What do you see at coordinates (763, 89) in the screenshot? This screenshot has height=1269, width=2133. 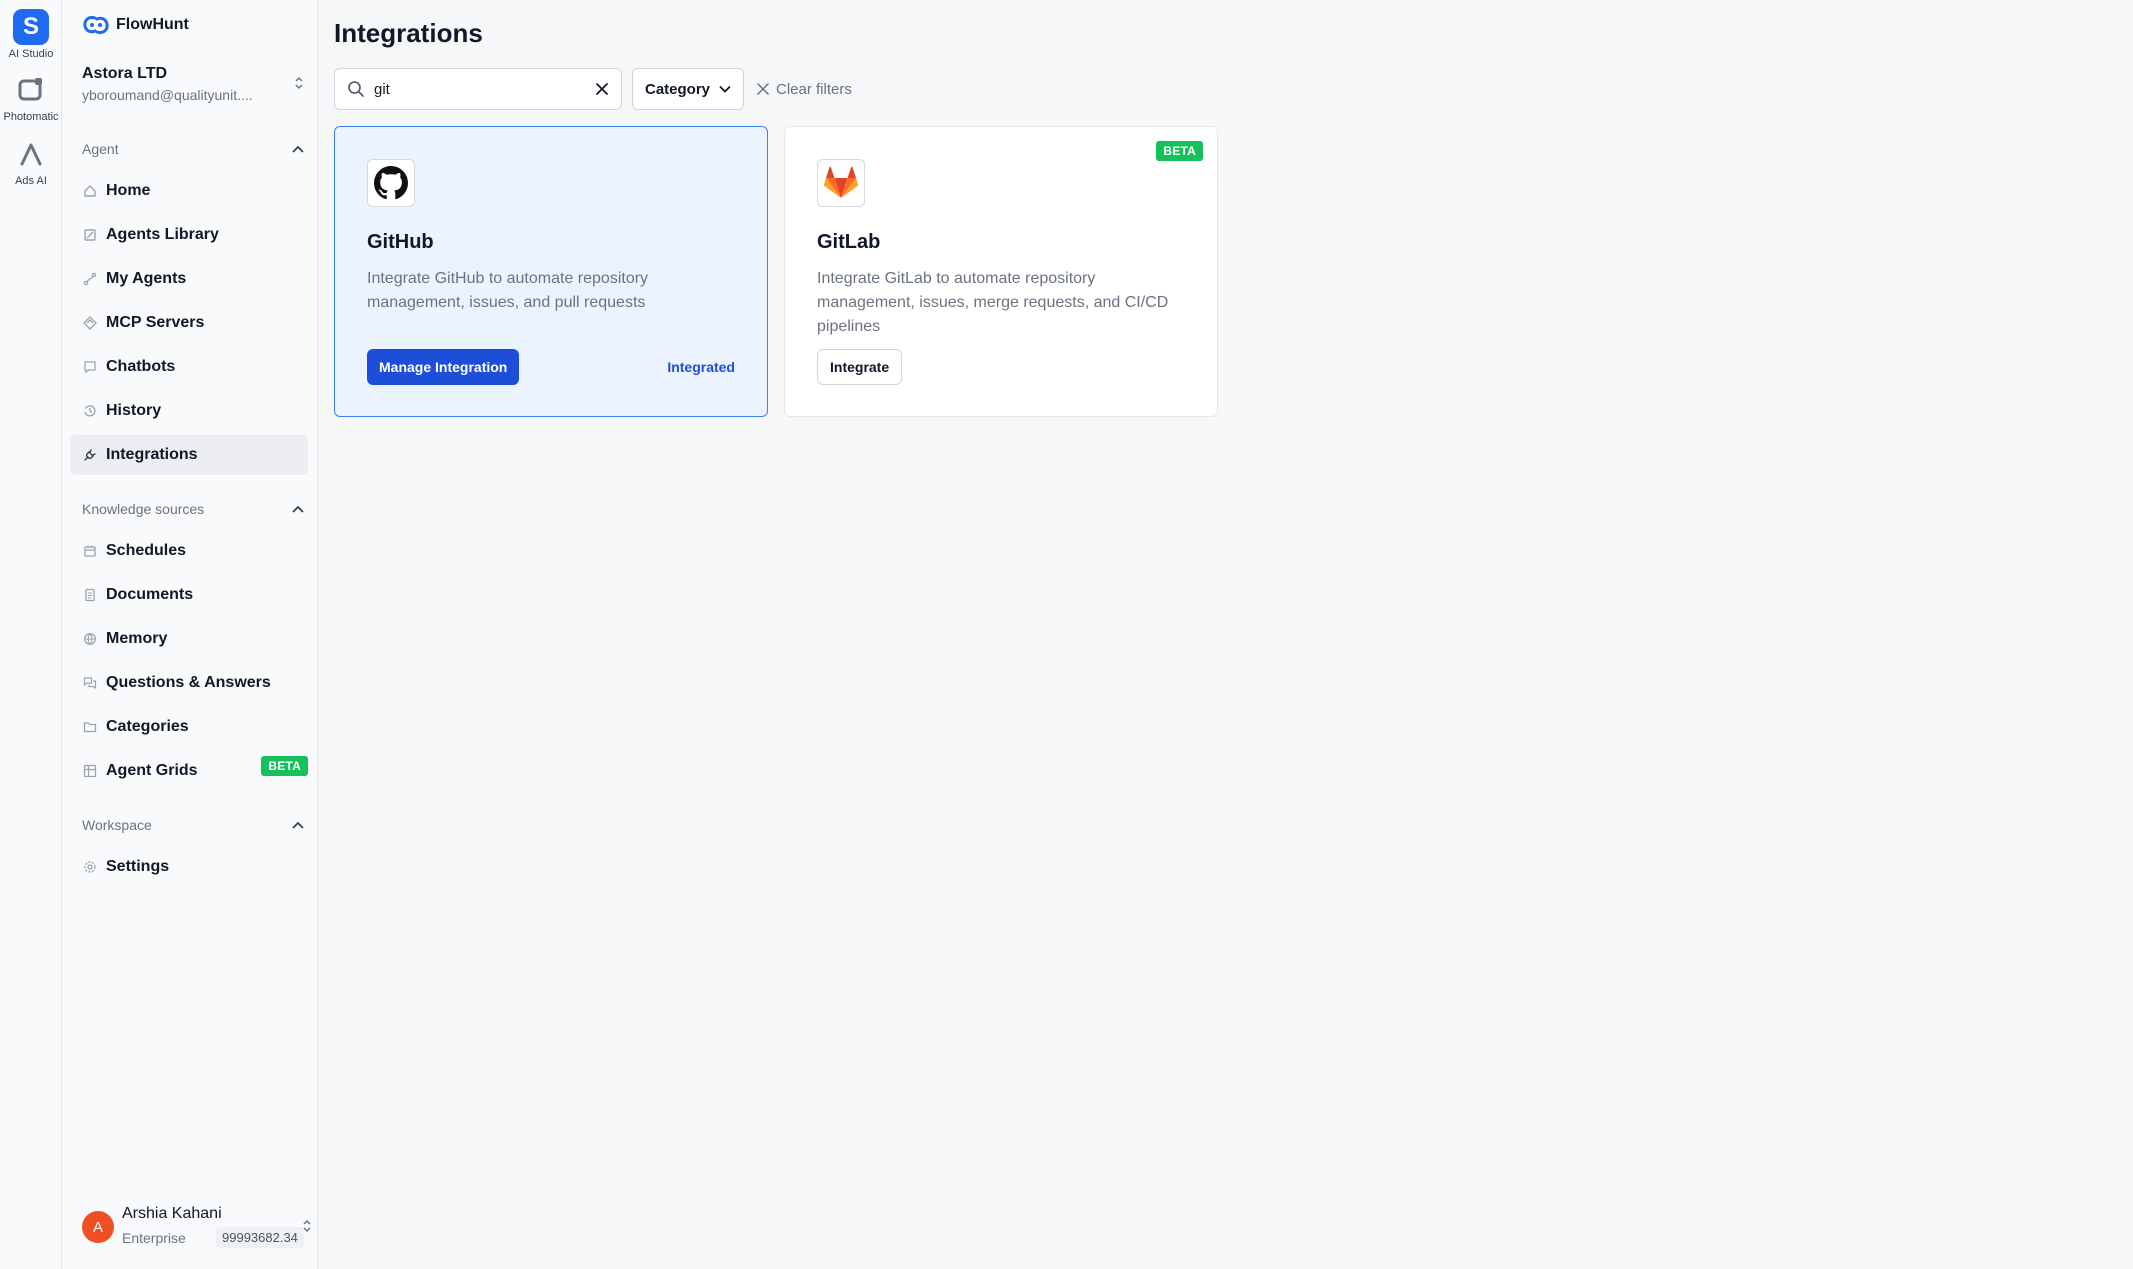 I see `close-icon` at bounding box center [763, 89].